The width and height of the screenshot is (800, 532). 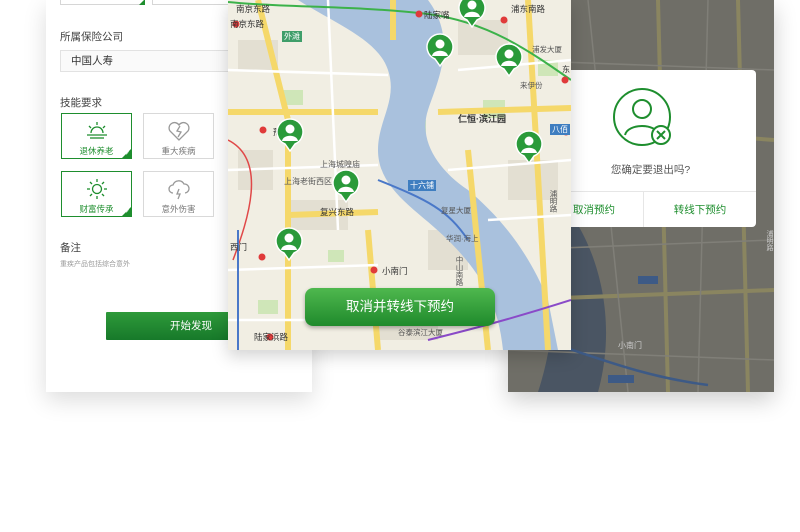 I want to click on map-label: 复星大厦, so click(x=456, y=210).